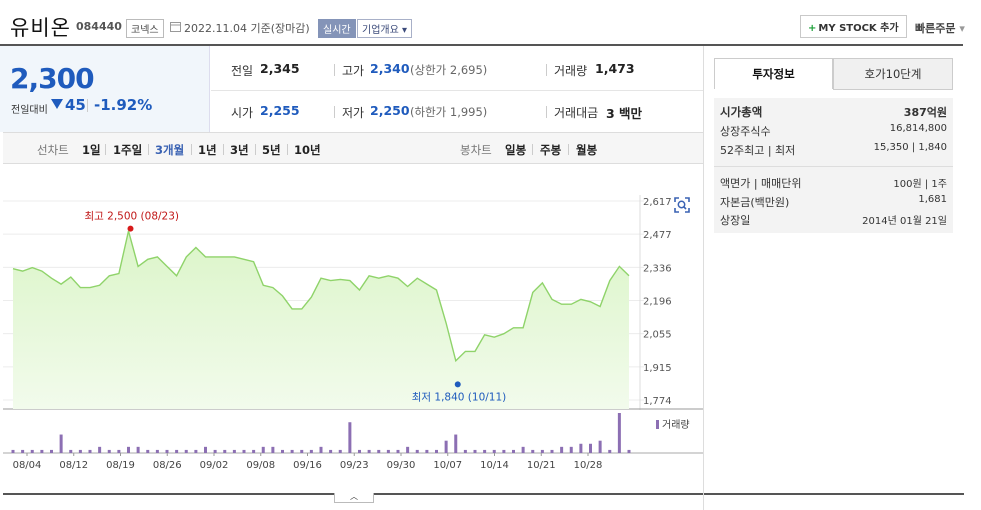  Describe the element at coordinates (401, 465) in the screenshot. I see `x-tick-label: 09/30` at that location.